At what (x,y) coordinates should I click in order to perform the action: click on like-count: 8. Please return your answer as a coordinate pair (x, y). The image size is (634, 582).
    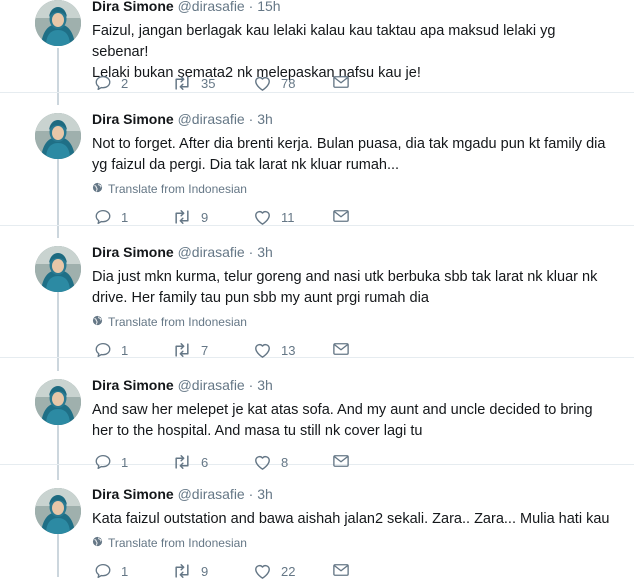
    Looking at the image, I should click on (285, 462).